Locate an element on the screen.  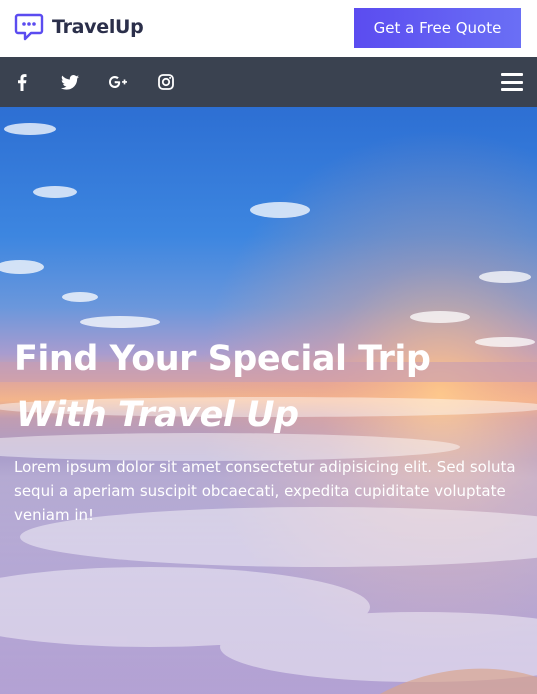
chat-bubble-icon is located at coordinates (29, 27).